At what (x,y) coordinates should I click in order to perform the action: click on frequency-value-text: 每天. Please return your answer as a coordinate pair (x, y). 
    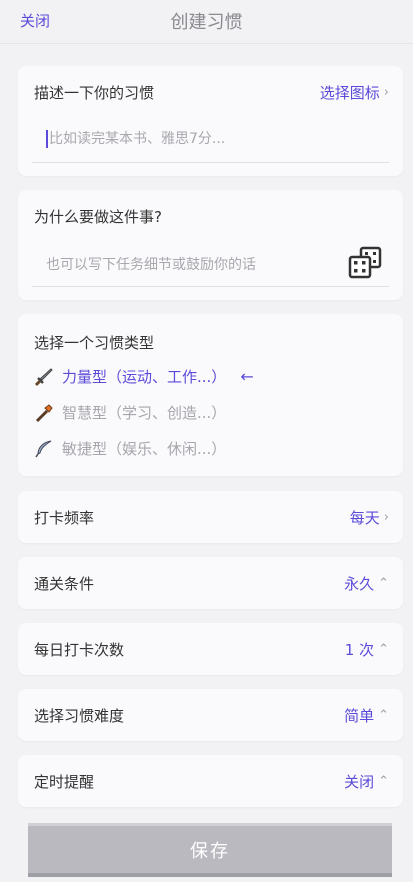
    Looking at the image, I should click on (364, 518).